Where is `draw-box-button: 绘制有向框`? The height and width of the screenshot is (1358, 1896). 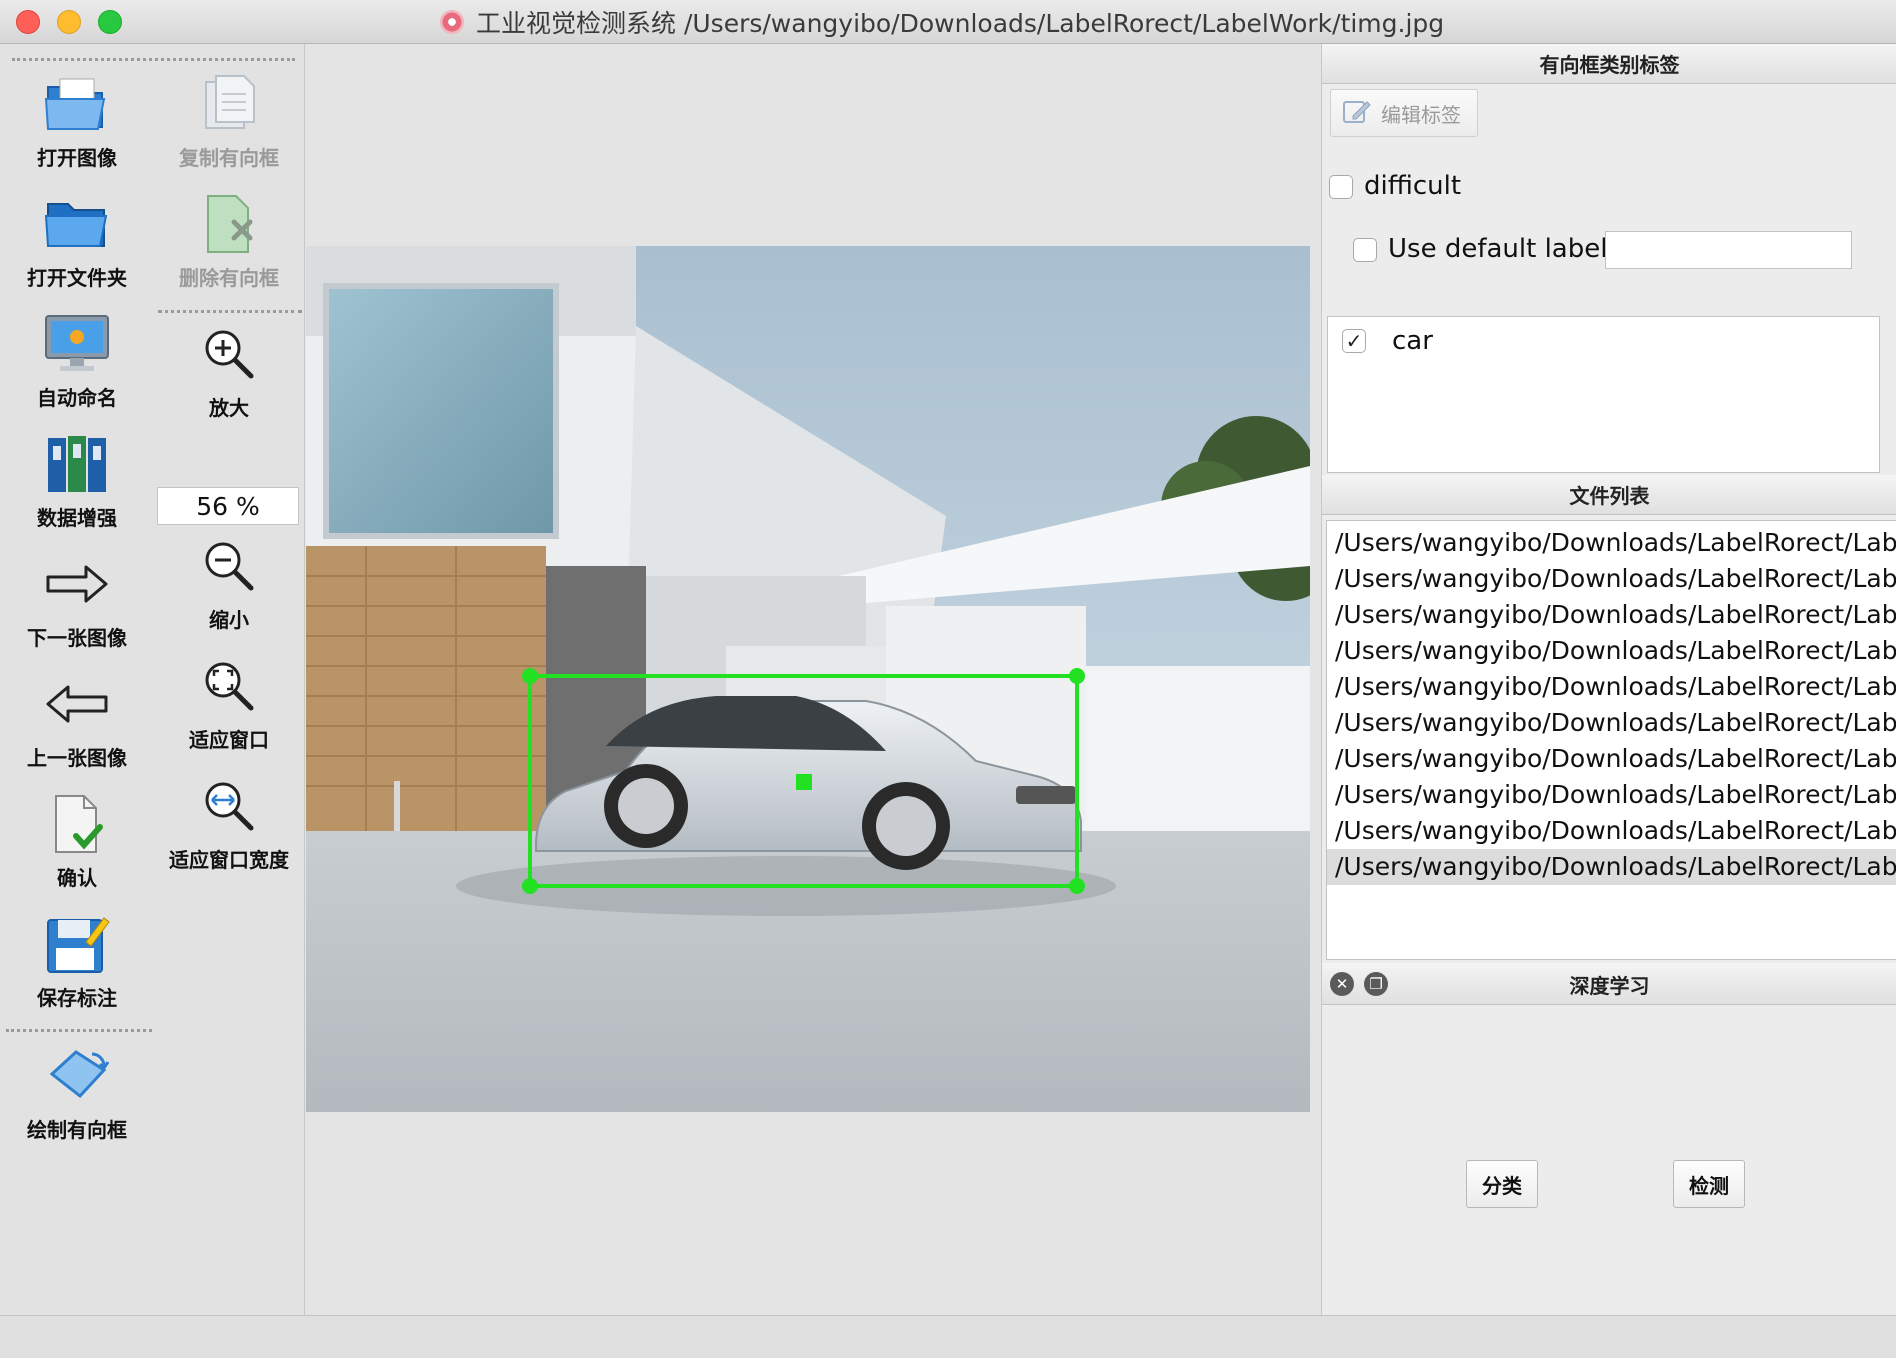
draw-box-button: 绘制有向框 is located at coordinates (77, 1092).